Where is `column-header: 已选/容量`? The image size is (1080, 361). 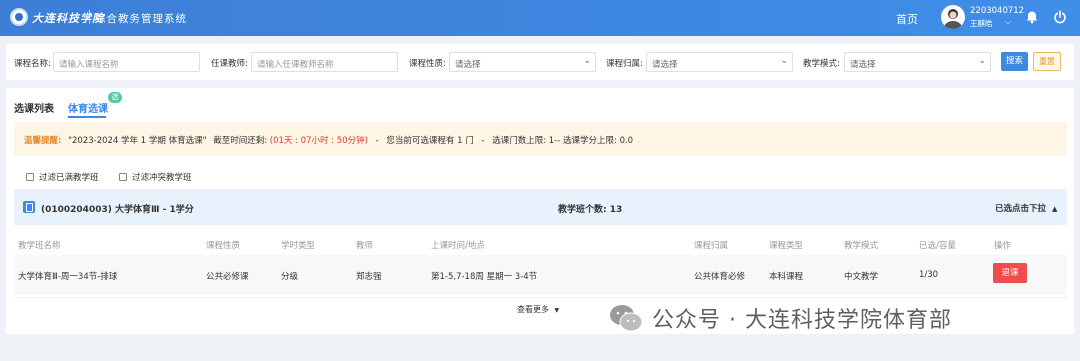 column-header: 已选/容量 is located at coordinates (937, 246).